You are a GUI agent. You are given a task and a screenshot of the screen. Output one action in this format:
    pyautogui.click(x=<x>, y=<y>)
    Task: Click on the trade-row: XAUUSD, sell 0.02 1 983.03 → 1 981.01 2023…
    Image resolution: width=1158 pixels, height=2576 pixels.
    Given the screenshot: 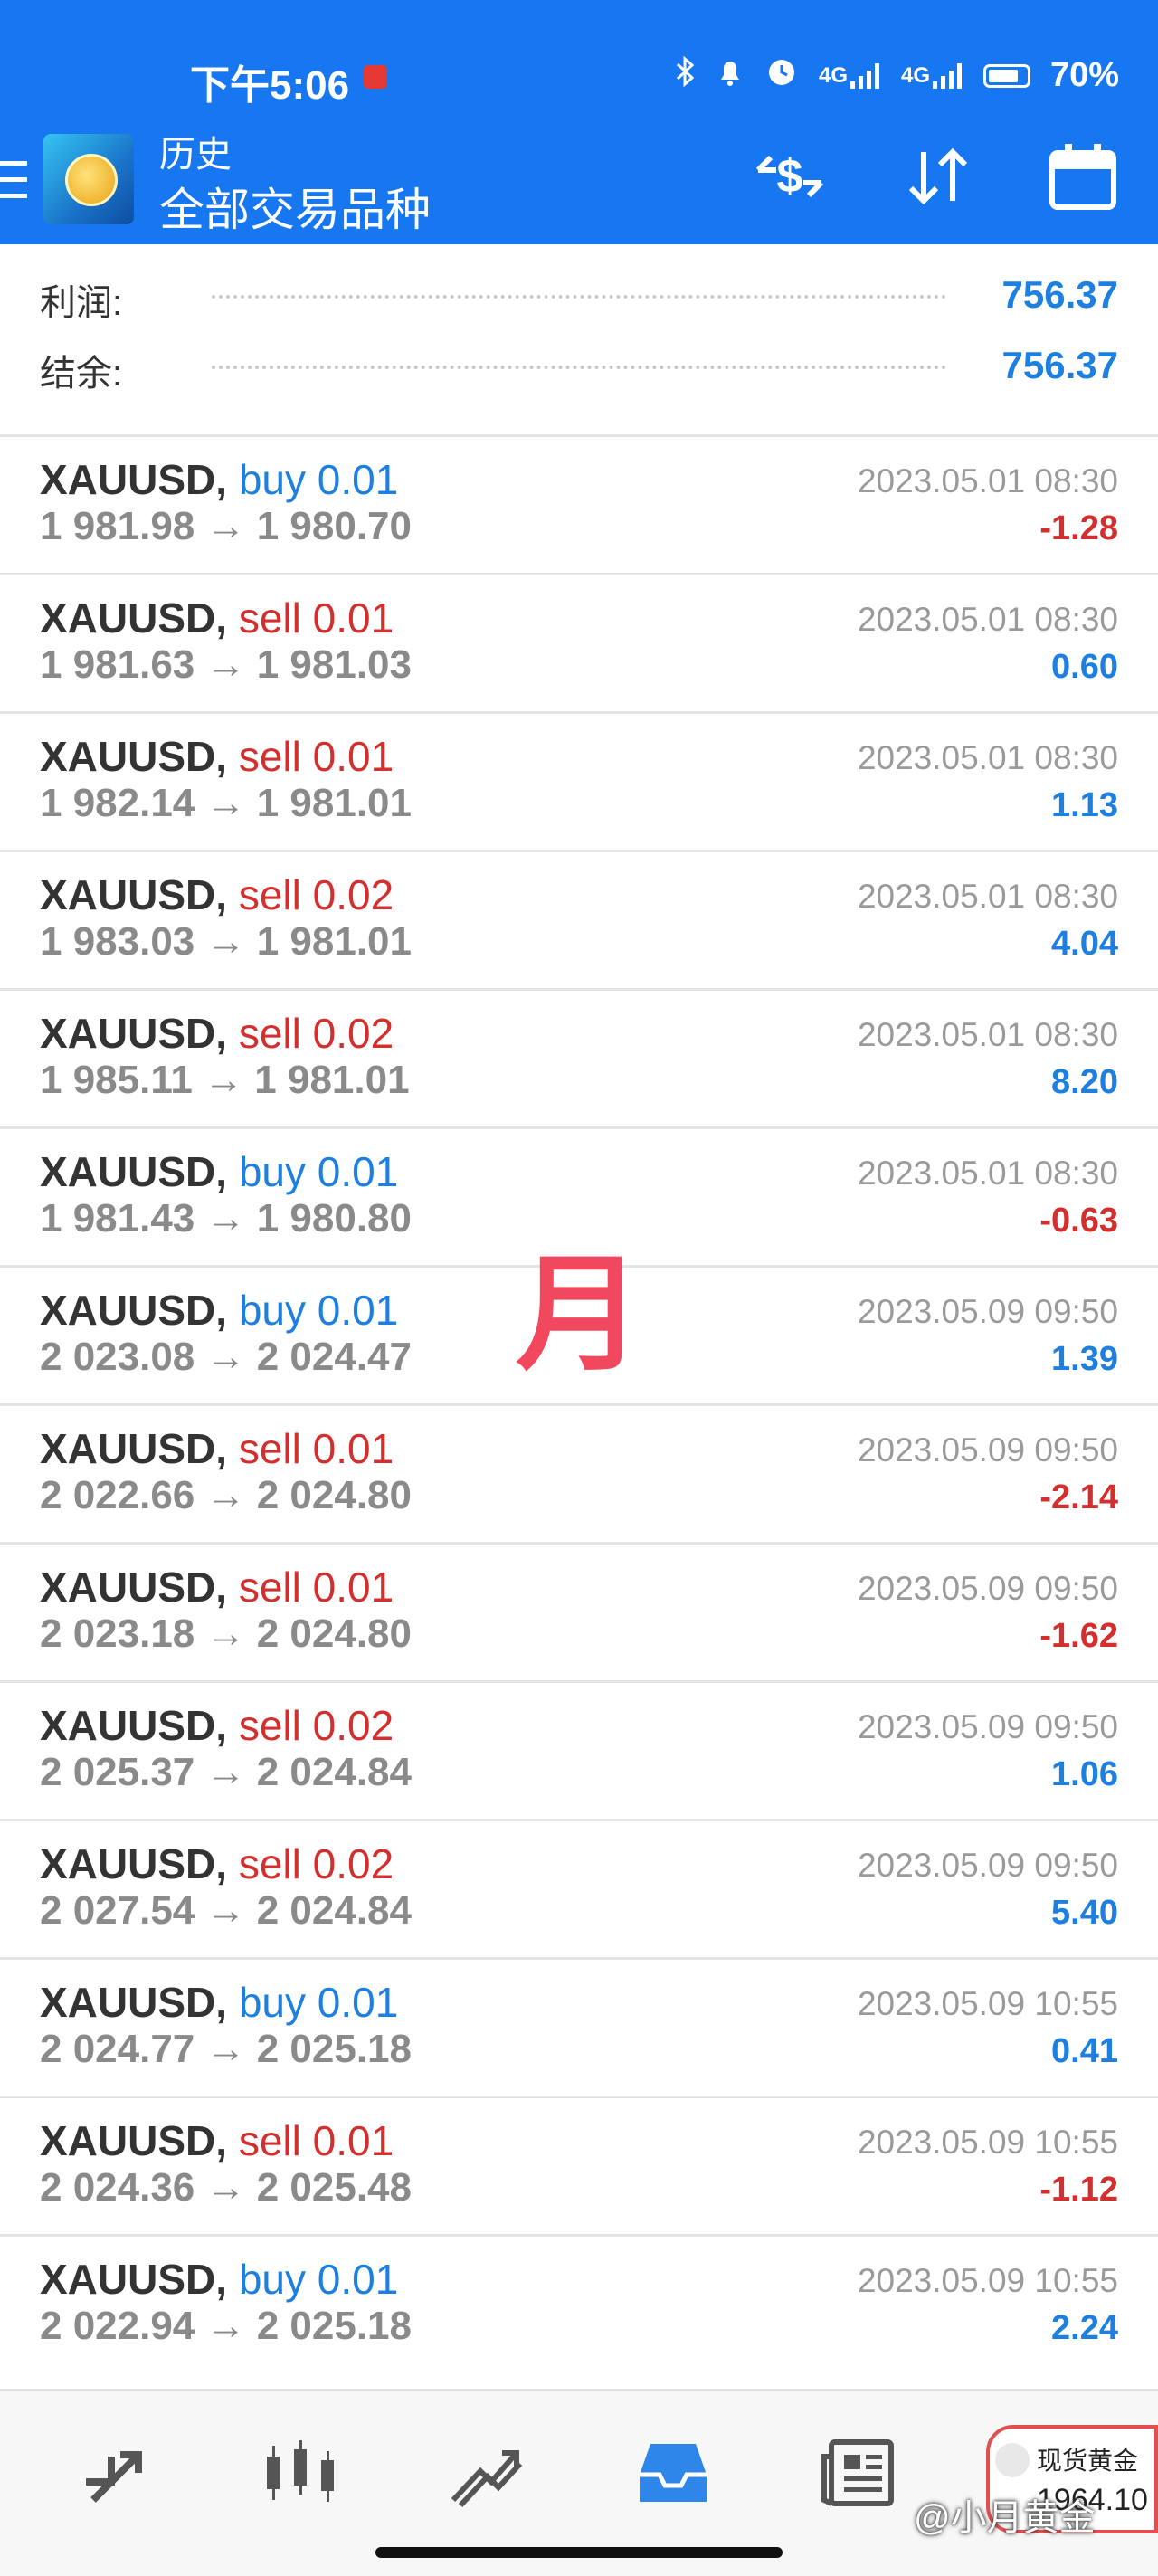 What is the action you would take?
    pyautogui.click(x=579, y=919)
    